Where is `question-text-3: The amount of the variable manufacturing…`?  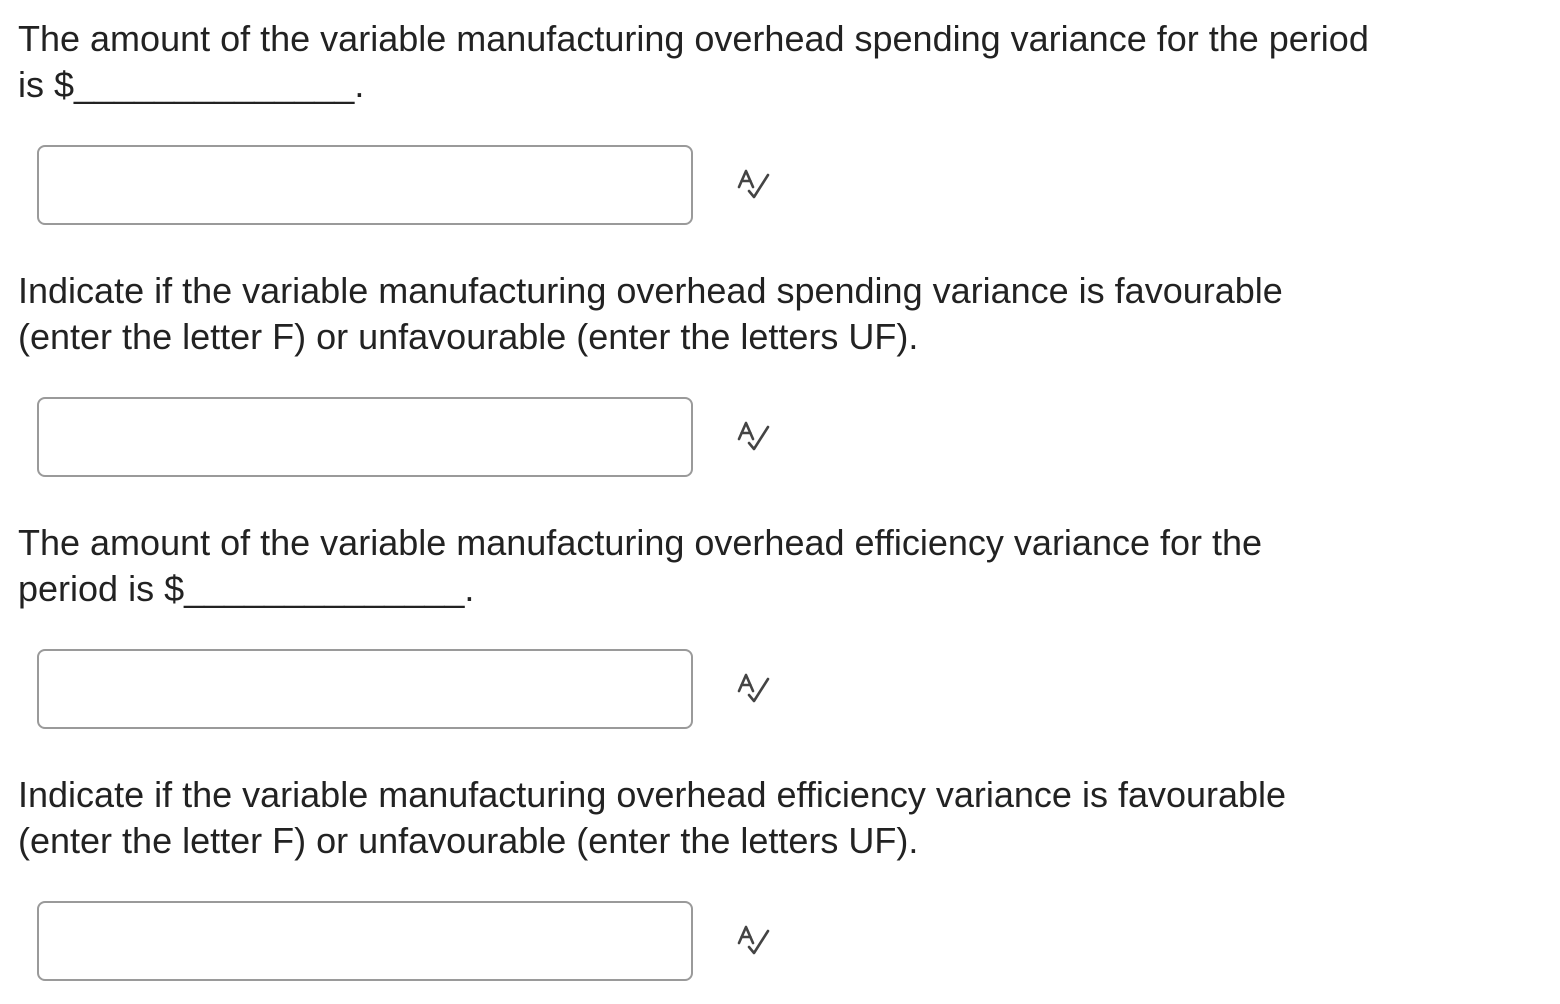 question-text-3: The amount of the variable manufacturing… is located at coordinates (768, 566).